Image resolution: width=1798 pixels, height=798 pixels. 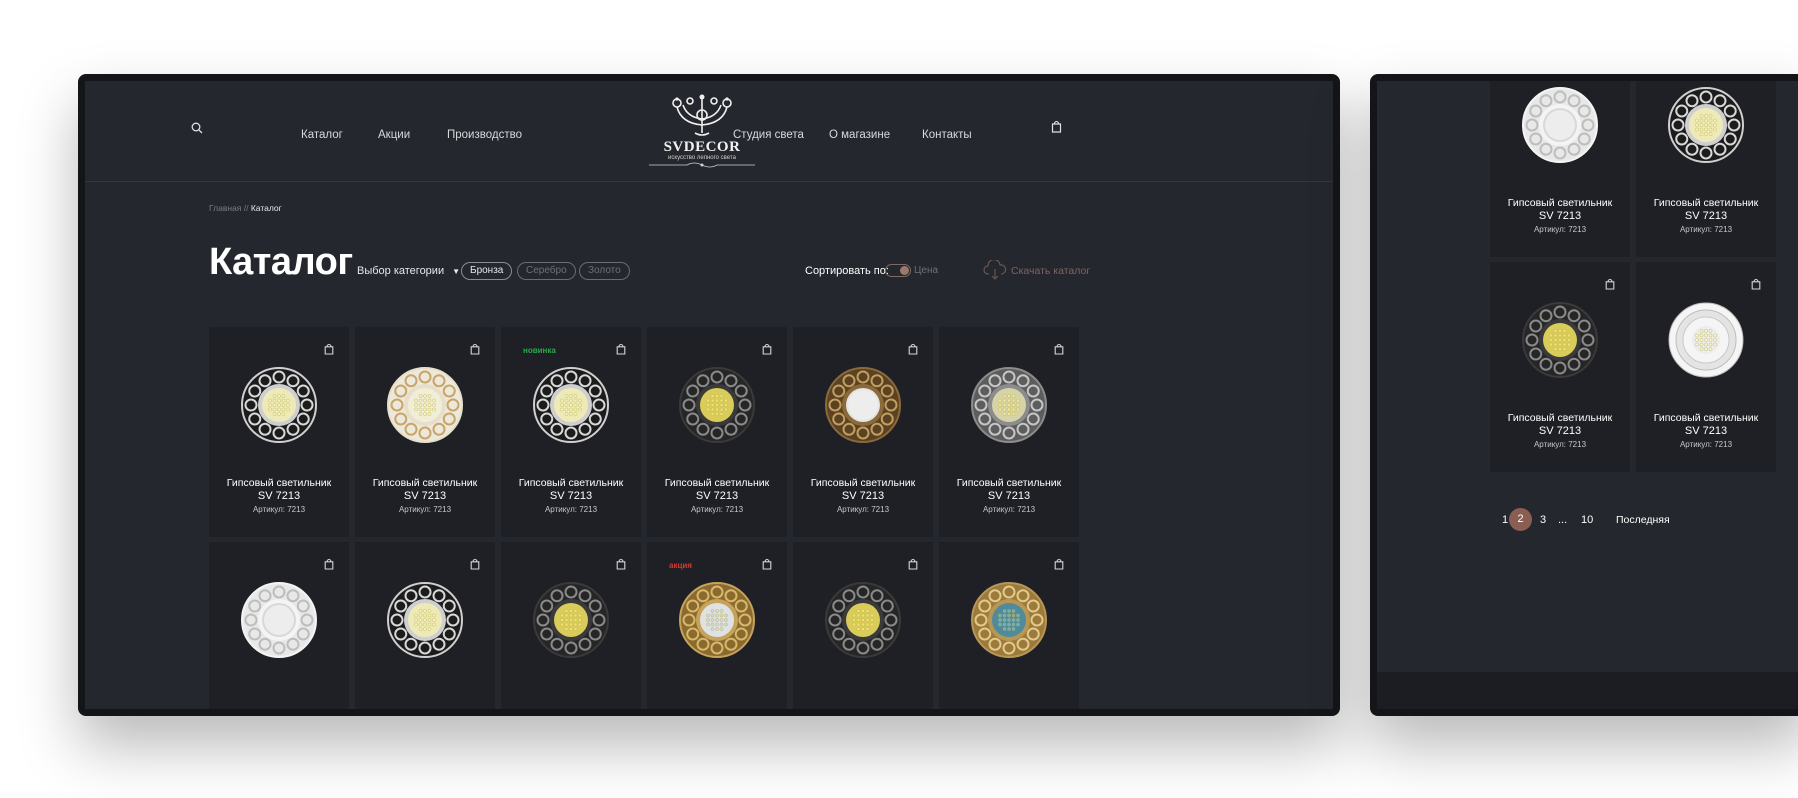 I want to click on category-select-label: Выбор категории, so click(x=401, y=271).